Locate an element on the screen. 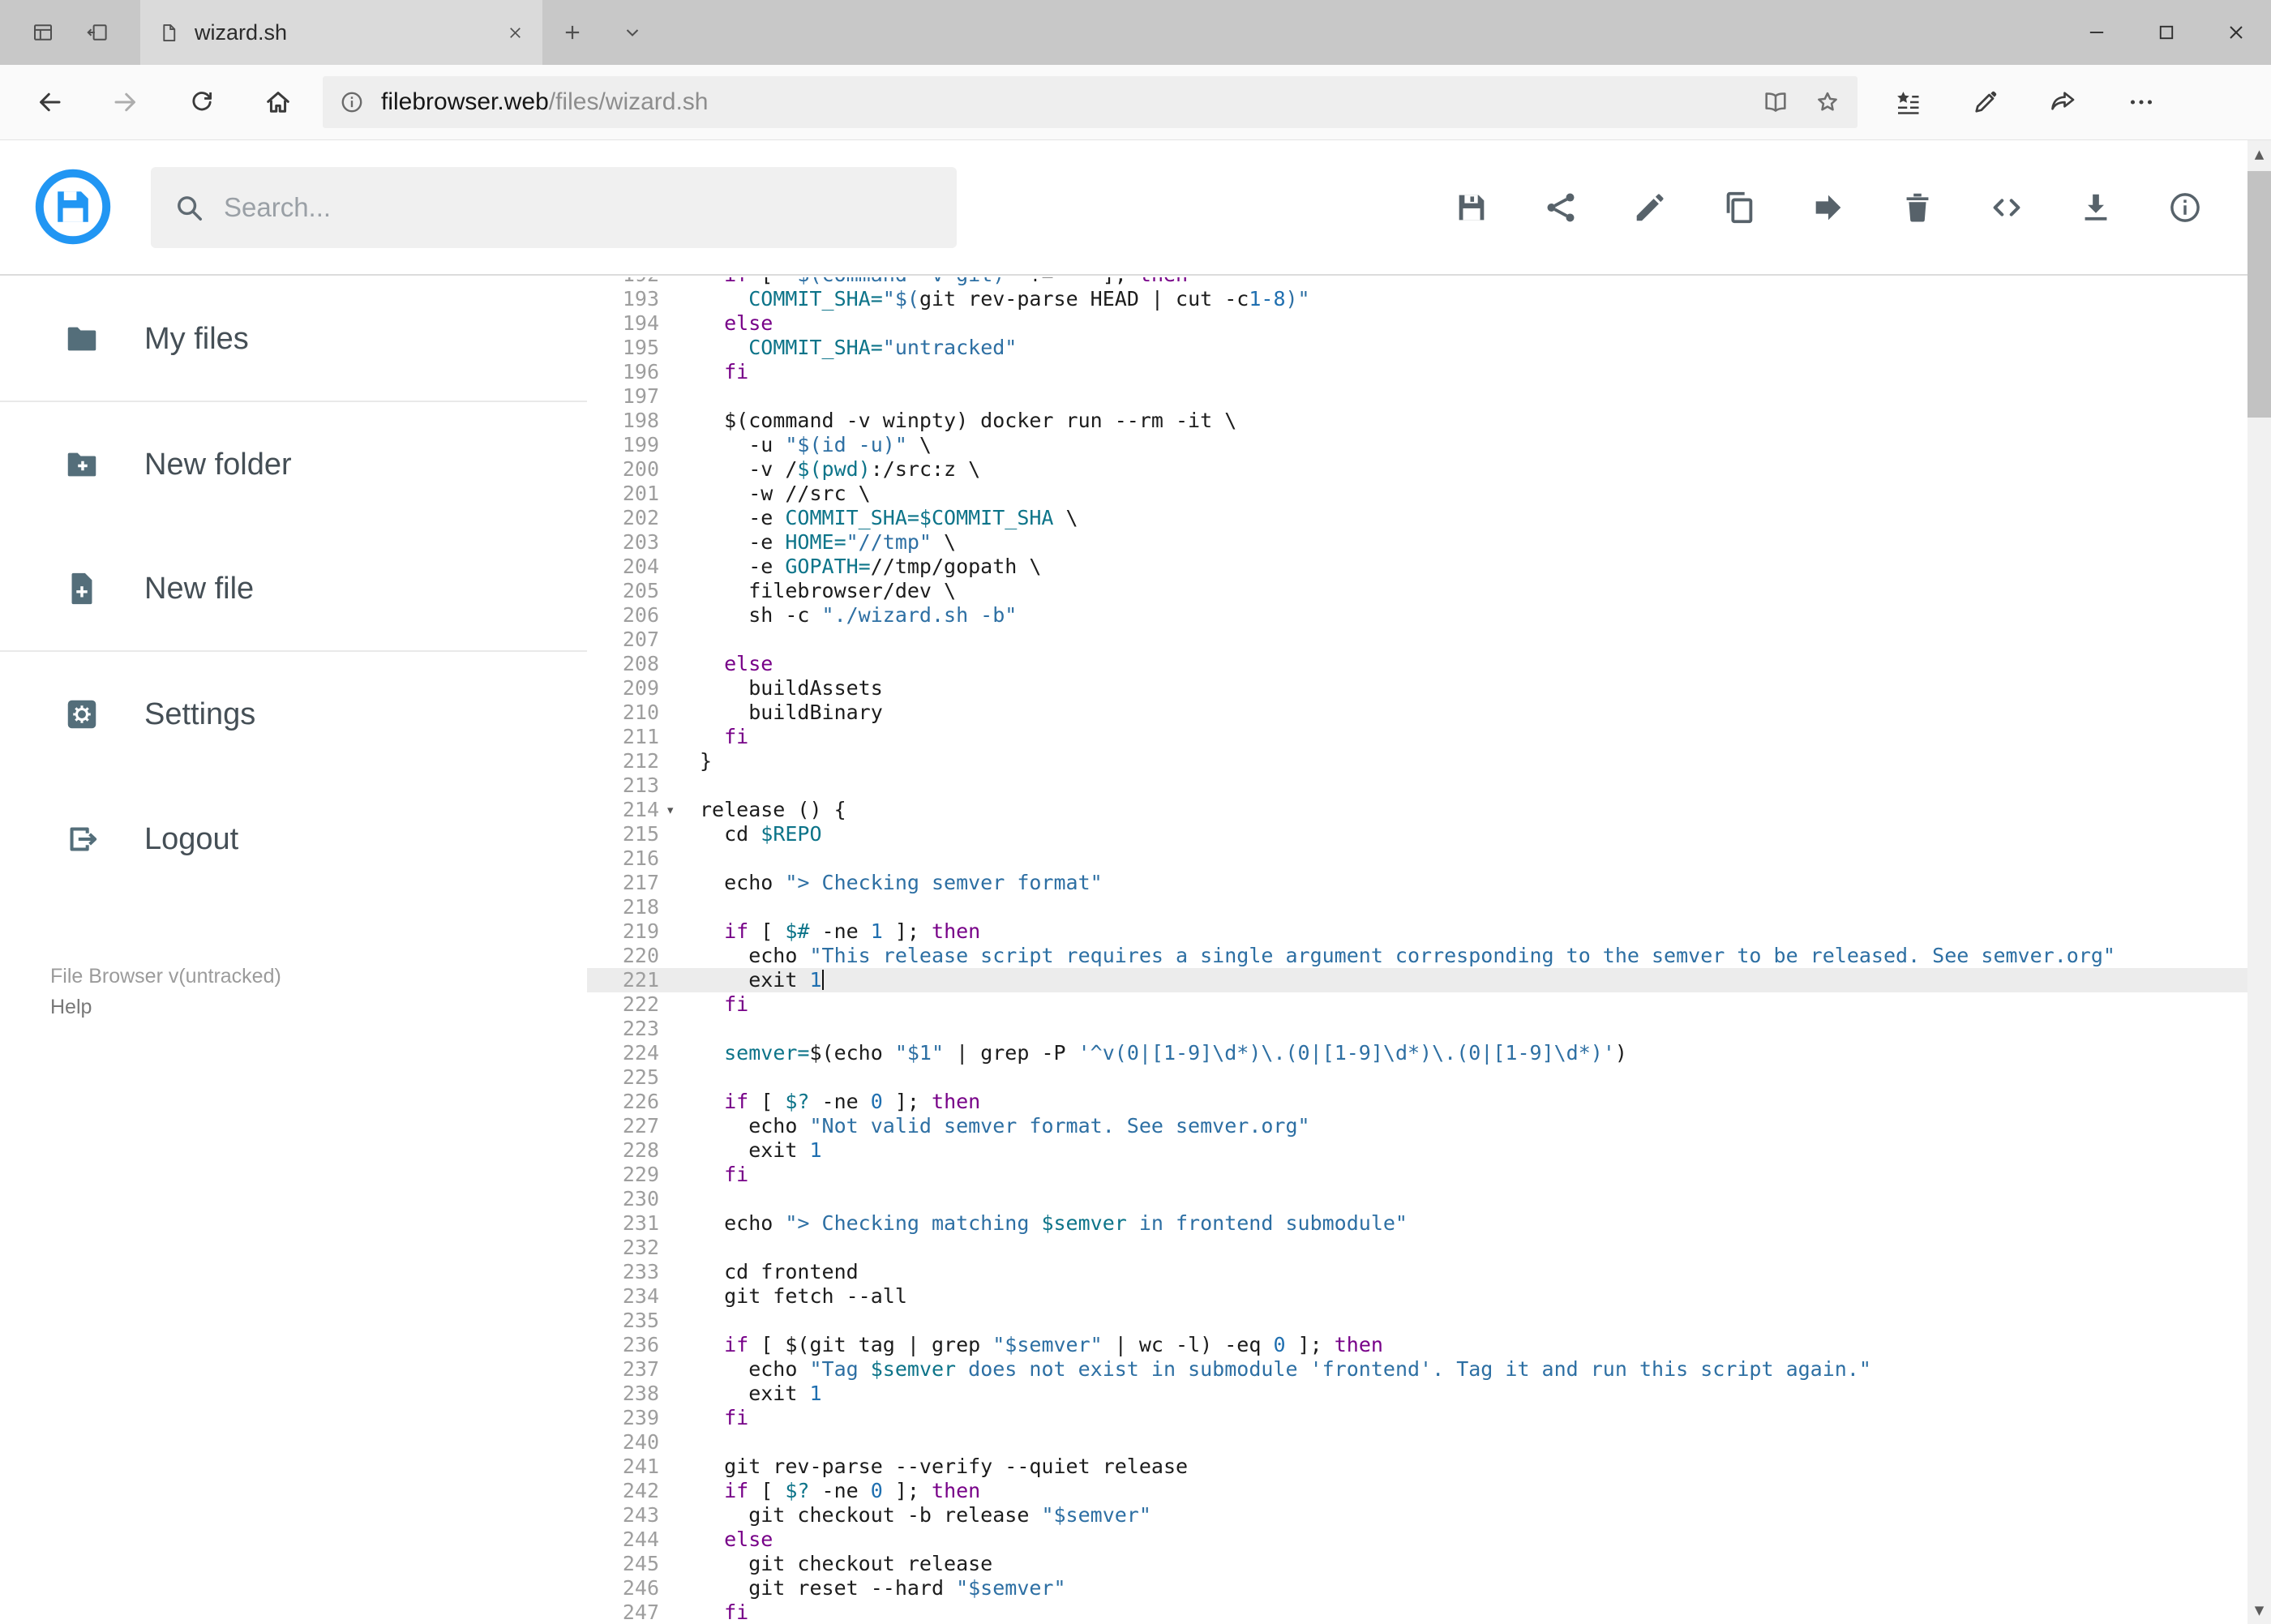  search-box is located at coordinates (554, 208).